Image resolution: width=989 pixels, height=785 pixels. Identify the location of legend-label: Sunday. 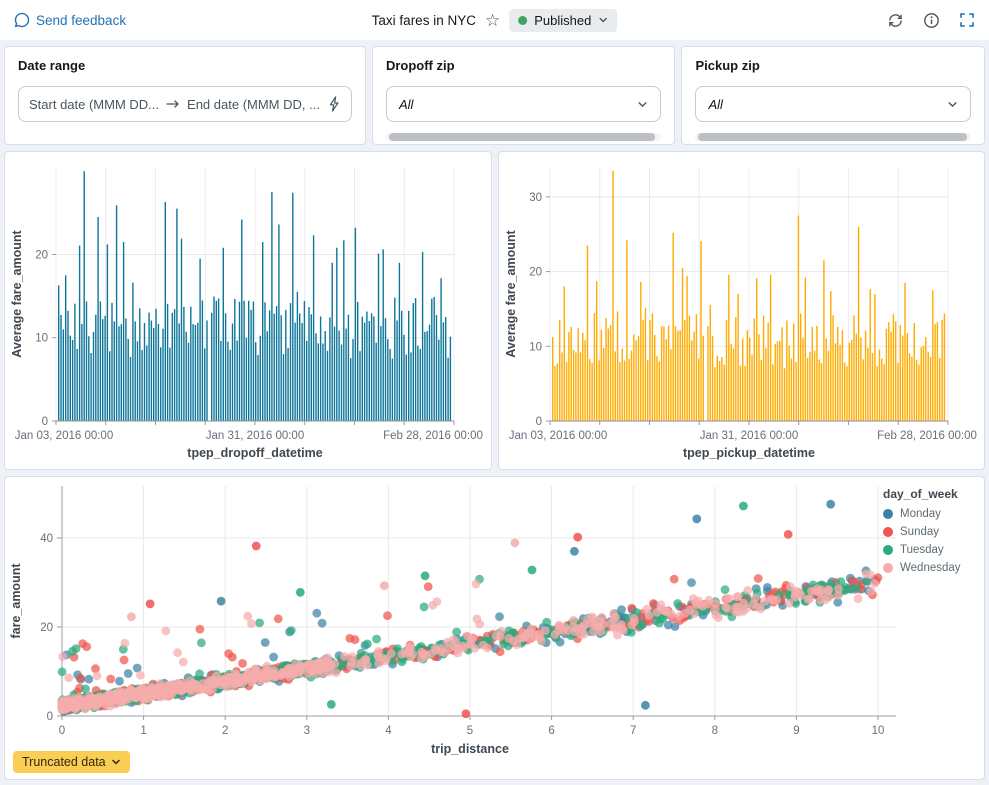
(920, 532).